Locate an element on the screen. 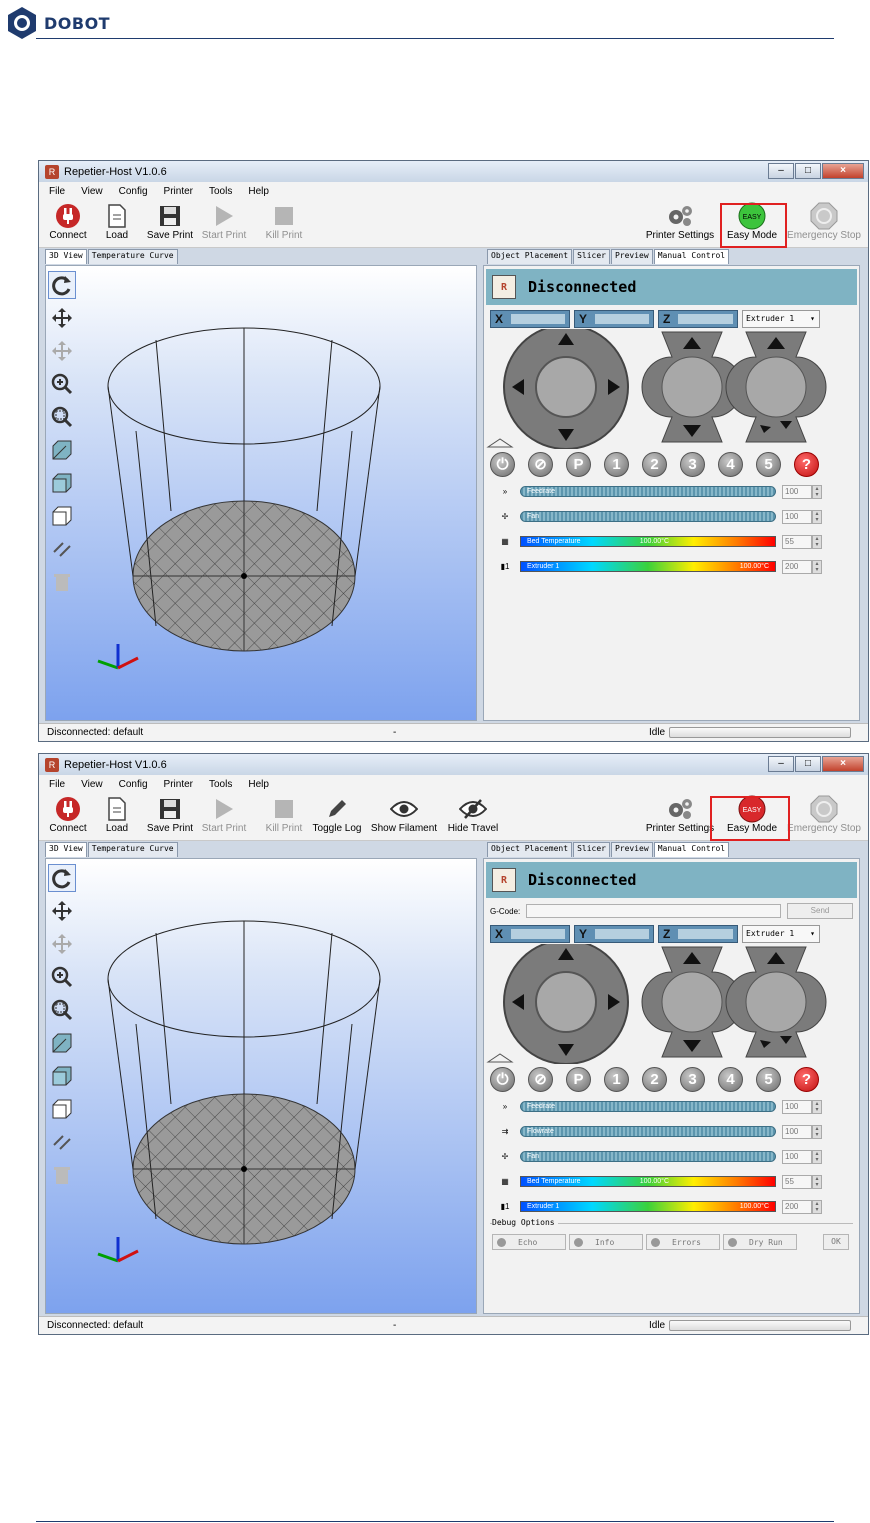  move-view-icon is located at coordinates (62, 911).